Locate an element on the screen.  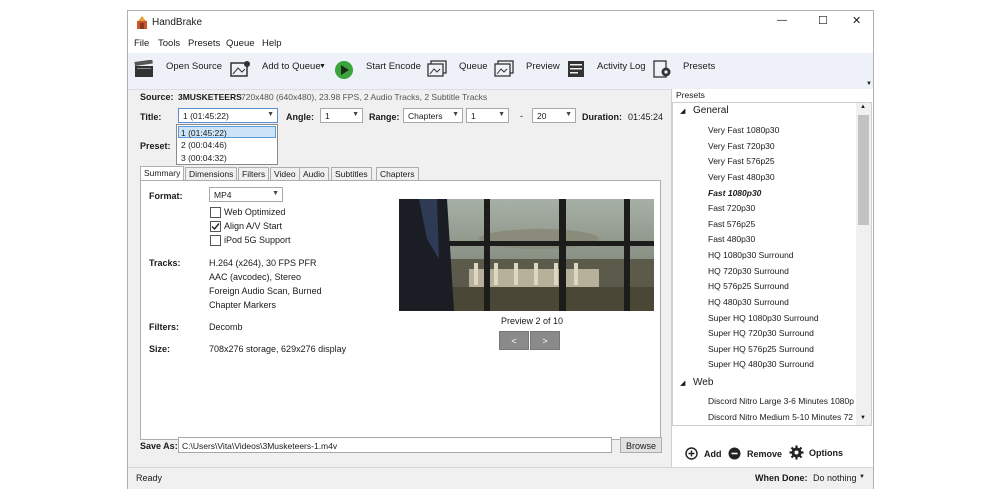
activity-log-icon is located at coordinates (576, 69).